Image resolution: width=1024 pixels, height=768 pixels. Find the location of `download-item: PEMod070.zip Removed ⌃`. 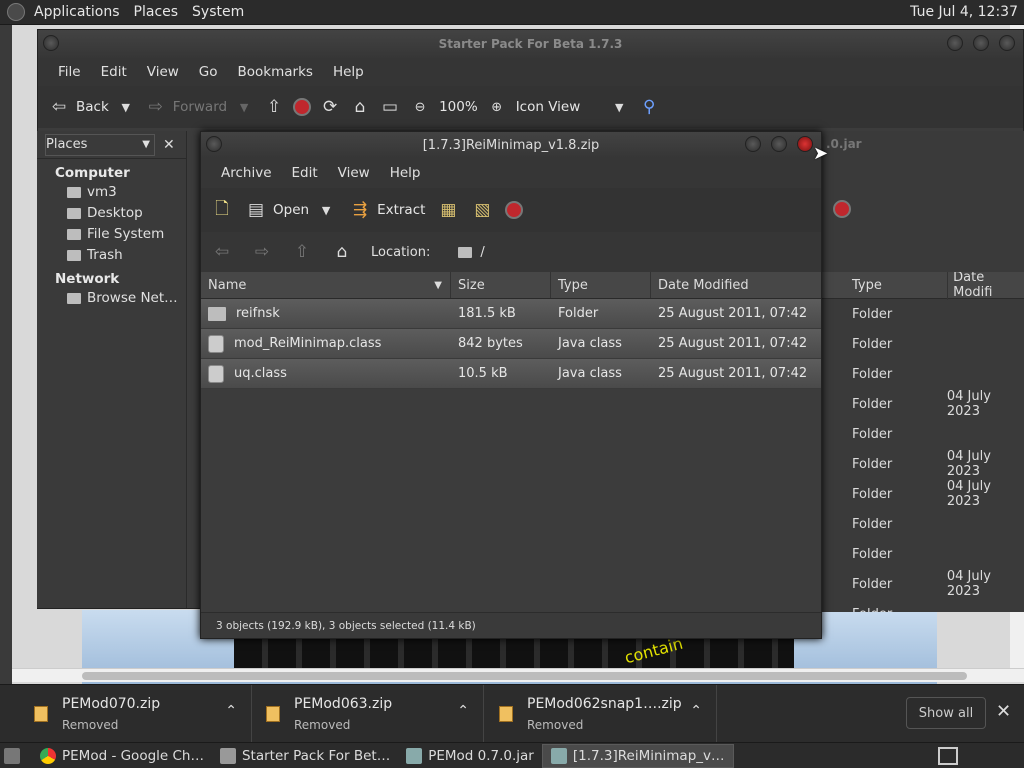

download-item: PEMod070.zip Removed ⌃ is located at coordinates (136, 714).